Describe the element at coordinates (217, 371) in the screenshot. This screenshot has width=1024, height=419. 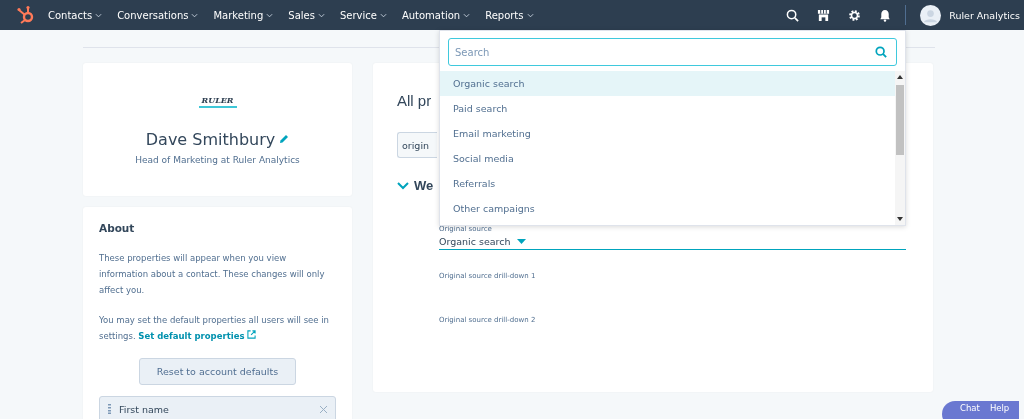
I see `reset-defaults-button: Reset to account defaults` at that location.